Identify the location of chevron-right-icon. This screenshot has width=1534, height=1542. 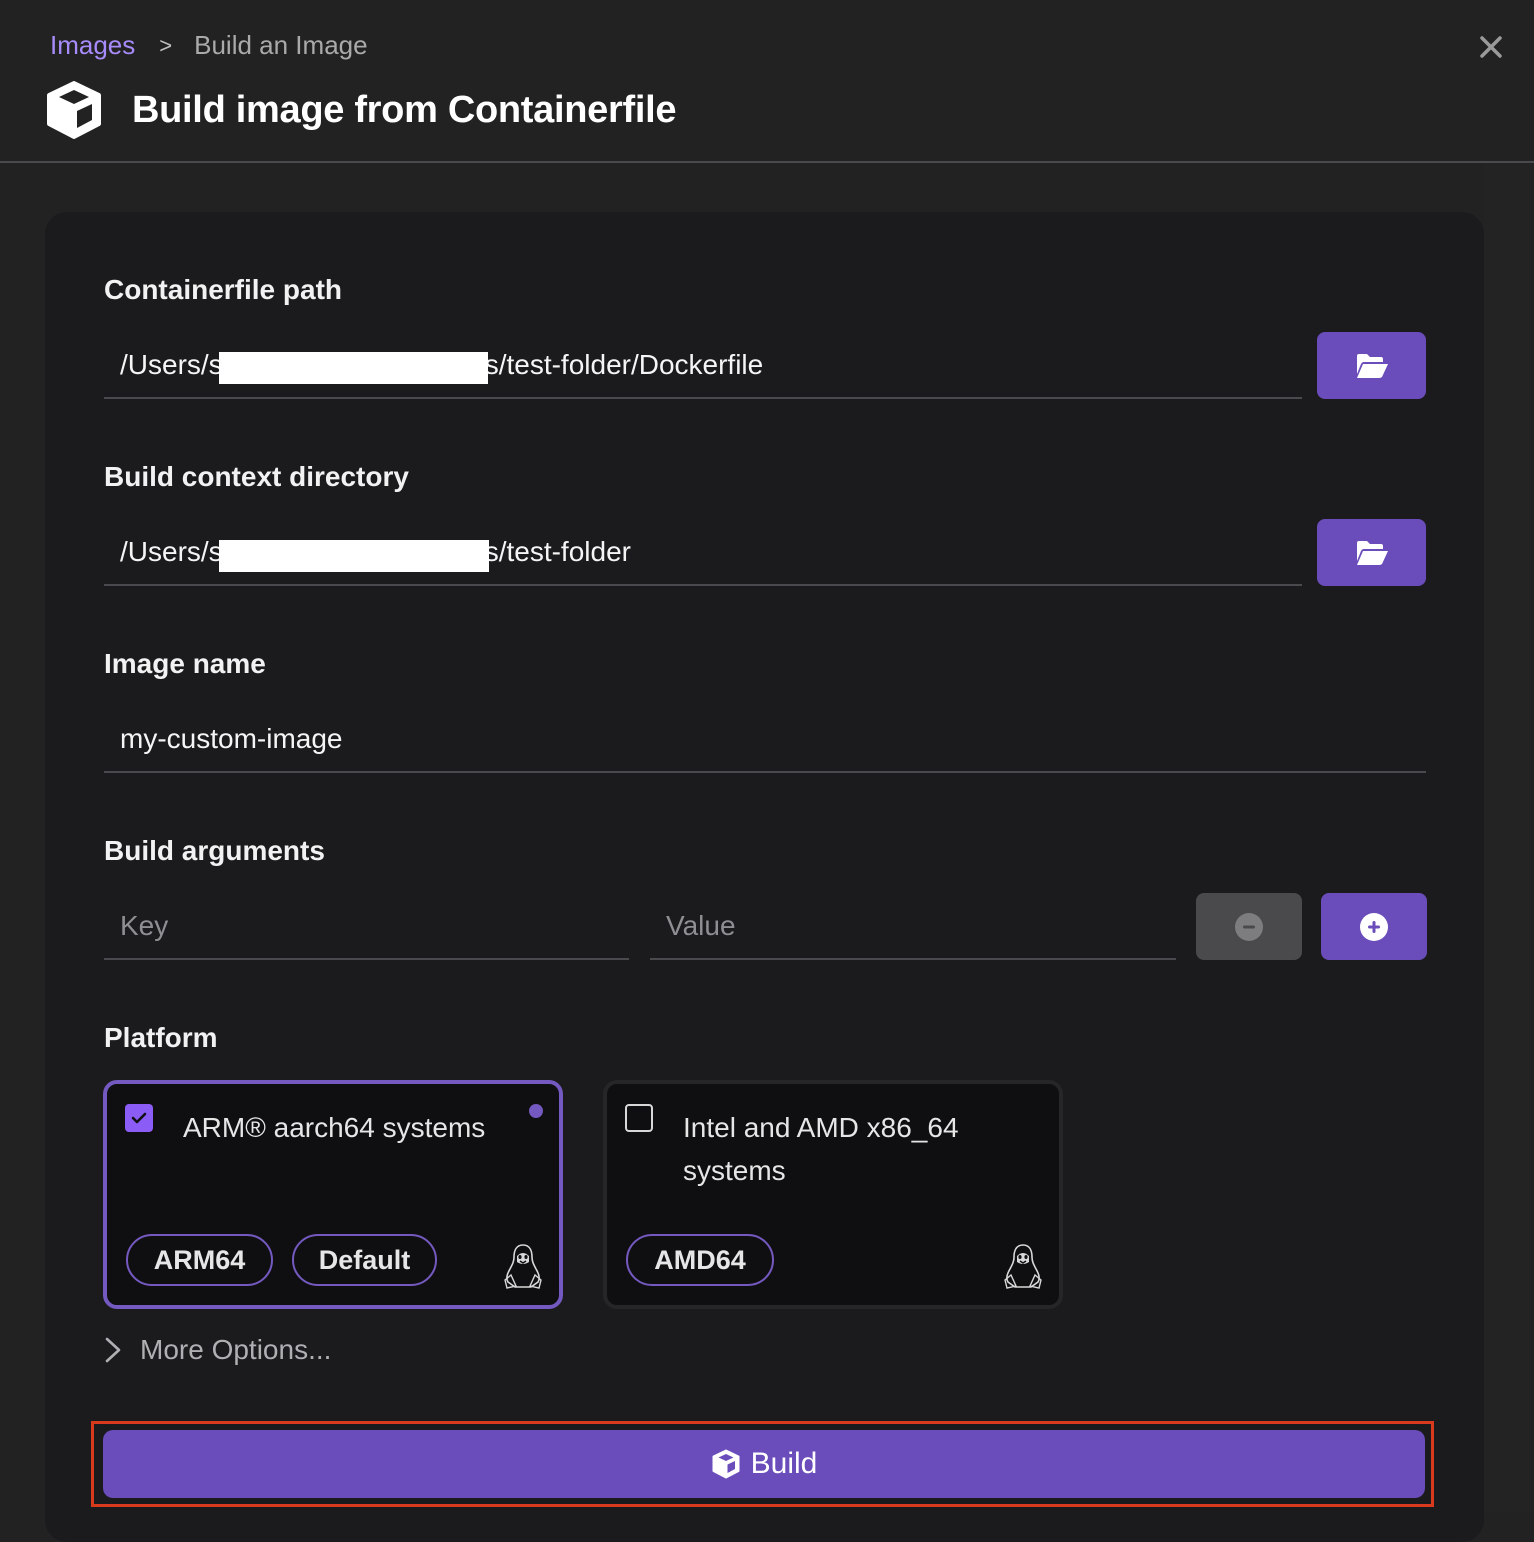
(113, 1350).